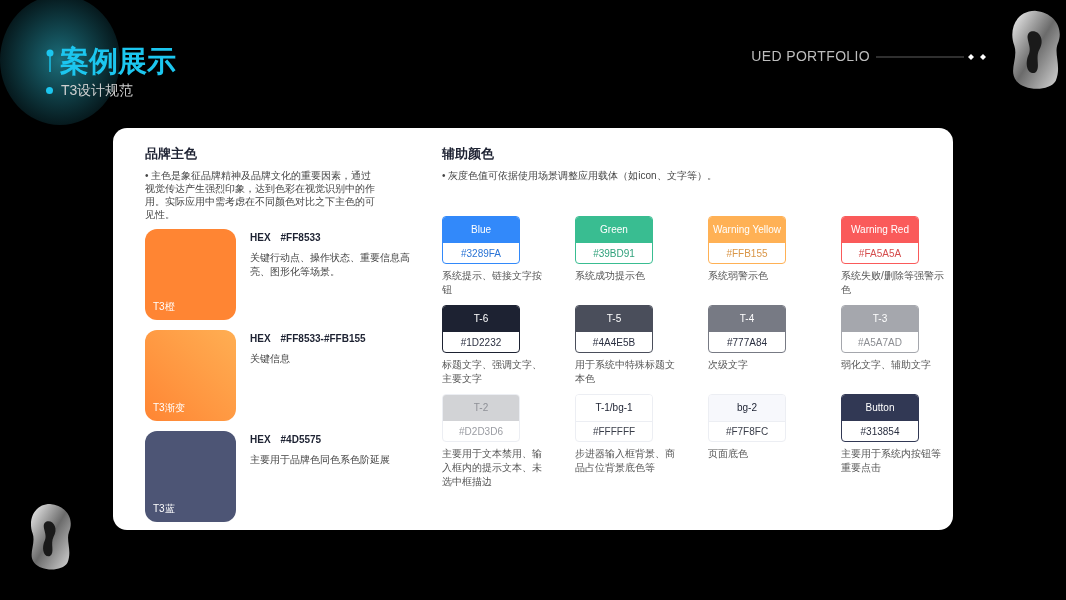 This screenshot has height=600, width=1066. I want to click on color-name: T-1/bg-1, so click(614, 408).